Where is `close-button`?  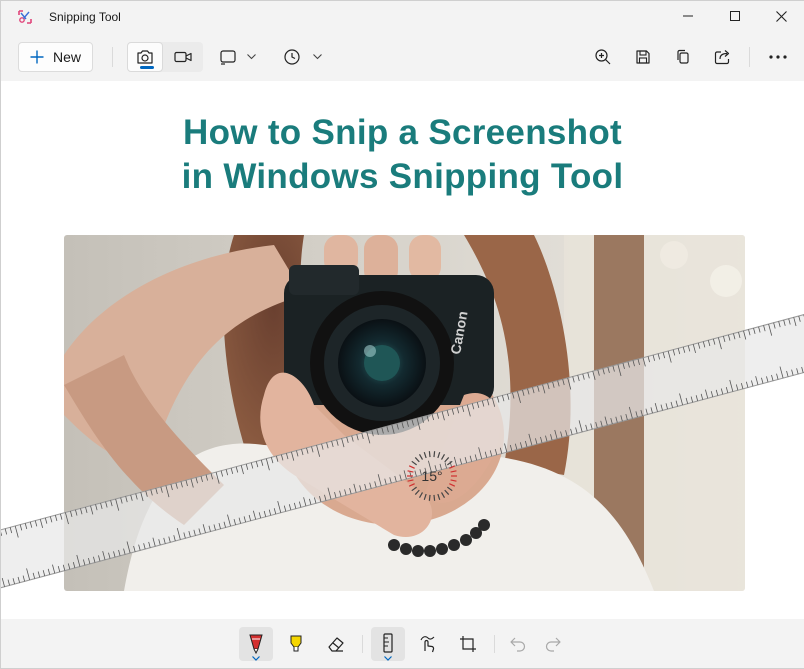 close-button is located at coordinates (781, 16).